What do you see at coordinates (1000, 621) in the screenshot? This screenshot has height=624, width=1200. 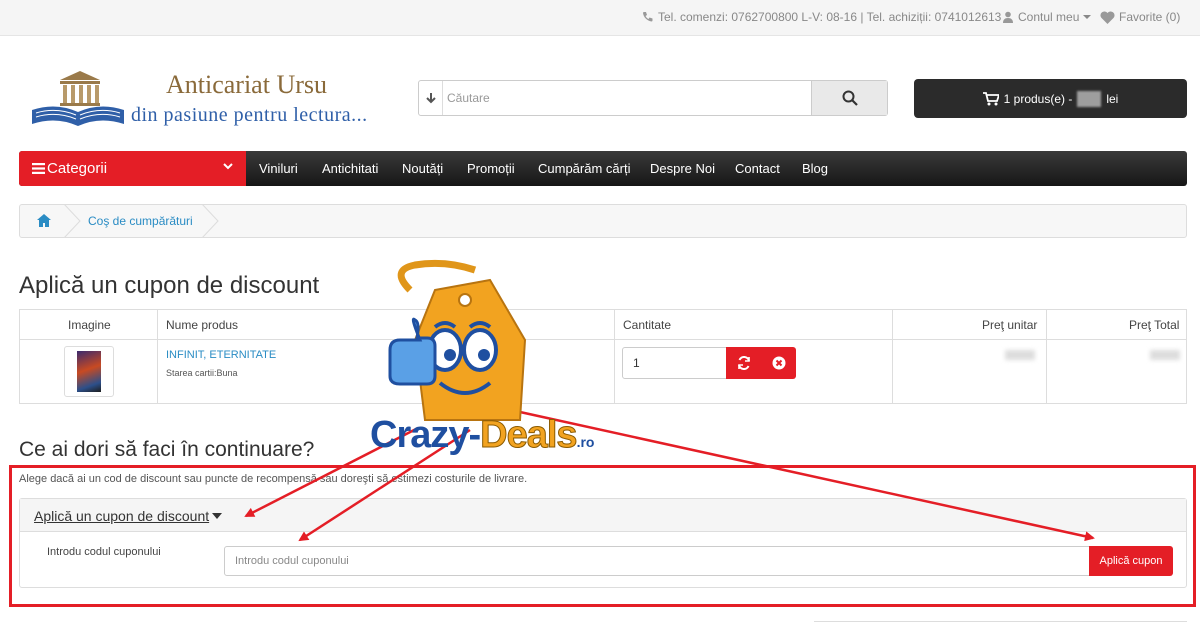 I see `divider` at bounding box center [1000, 621].